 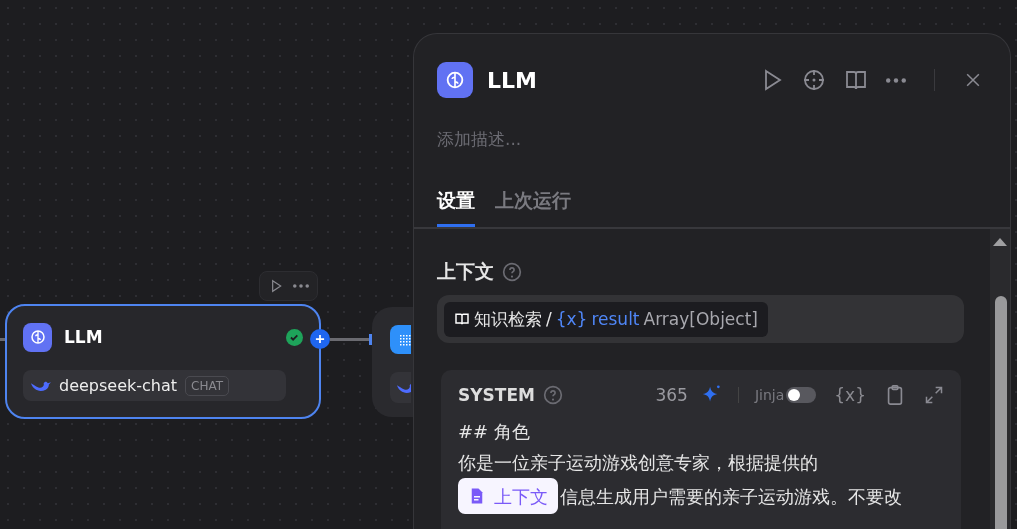 What do you see at coordinates (571, 319) in the screenshot?
I see `variable-symbol: {x}` at bounding box center [571, 319].